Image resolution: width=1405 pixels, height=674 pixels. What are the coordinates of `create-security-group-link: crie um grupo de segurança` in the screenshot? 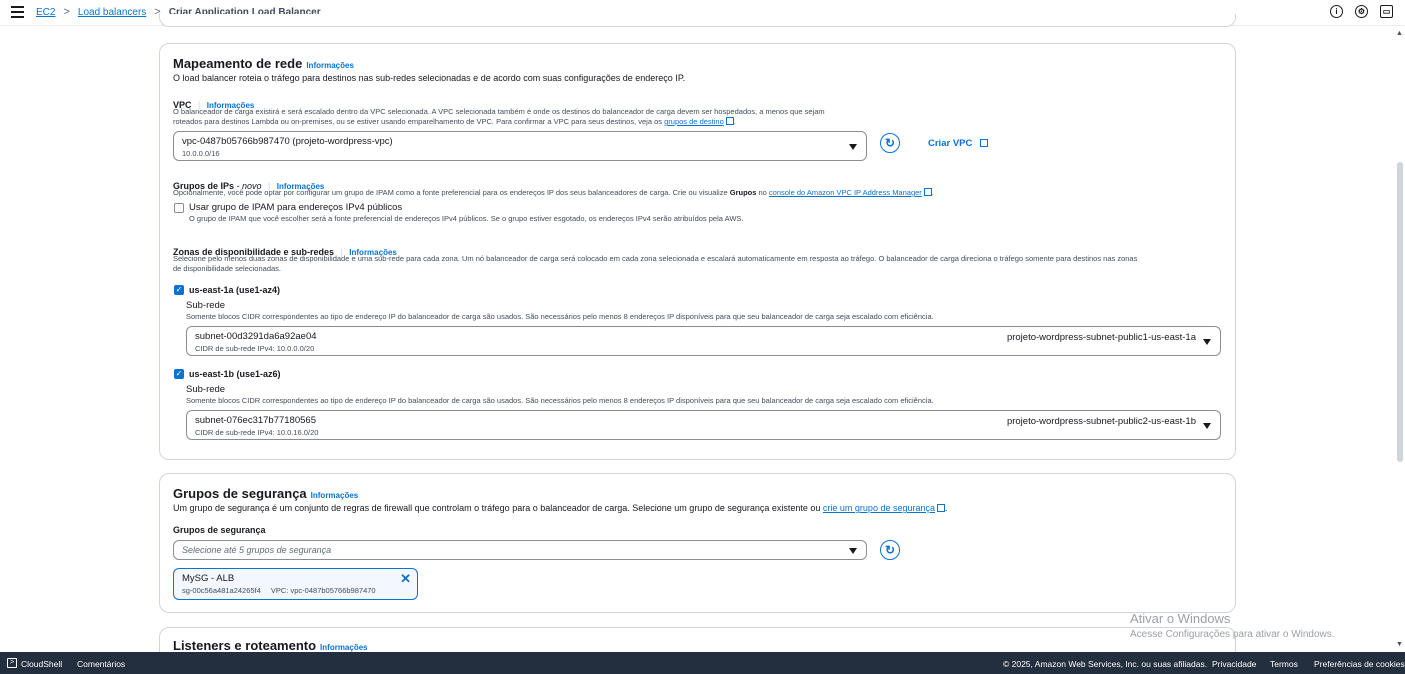 It's located at (879, 508).